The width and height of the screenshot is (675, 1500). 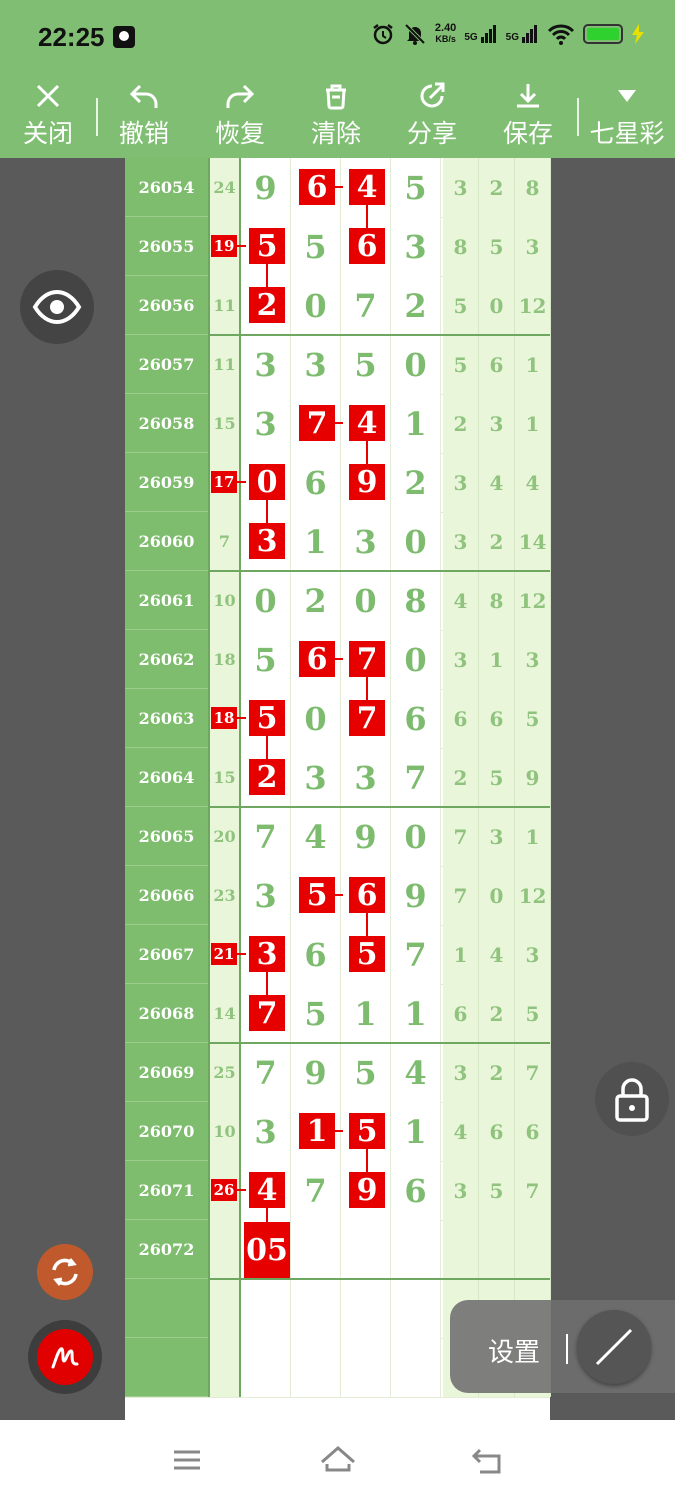 I want to click on lock-icon, so click(x=632, y=1100).